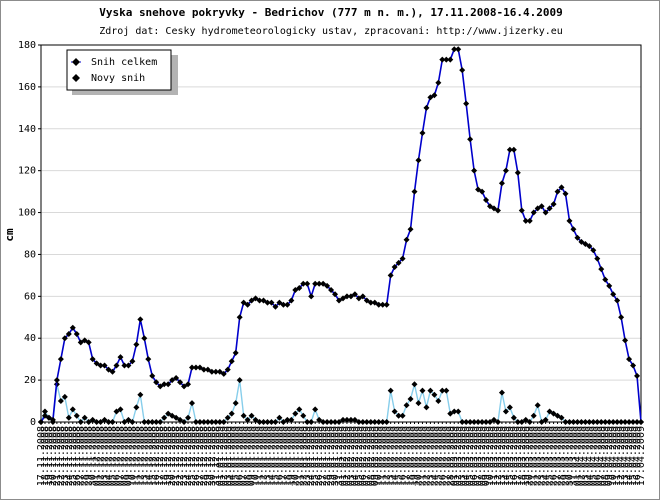 The height and width of the screenshot is (501, 660). I want to click on legend-box, so click(119, 70).